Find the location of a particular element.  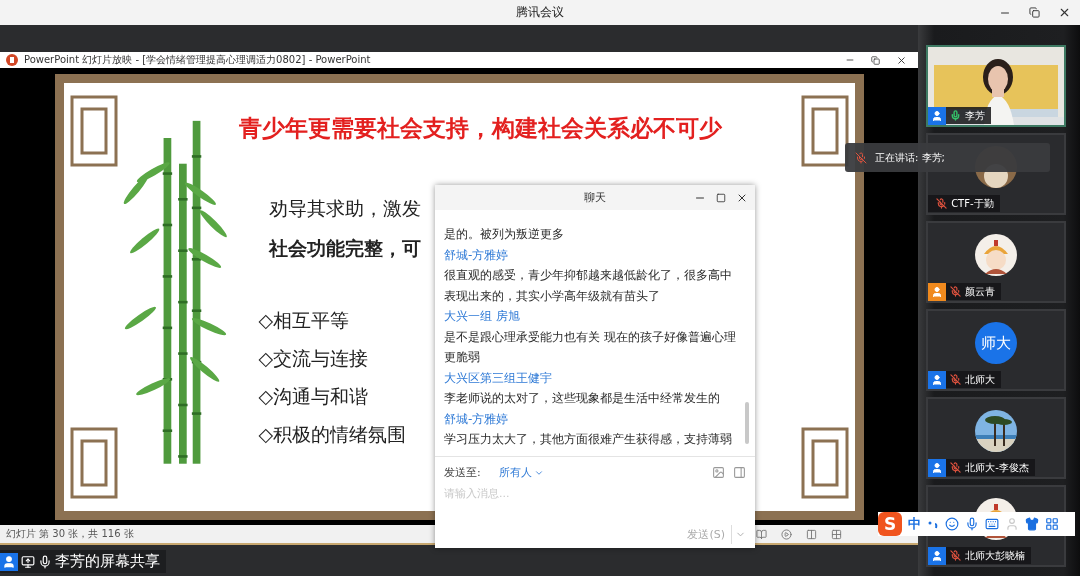

participant-tile: 颜云青 is located at coordinates (996, 262).